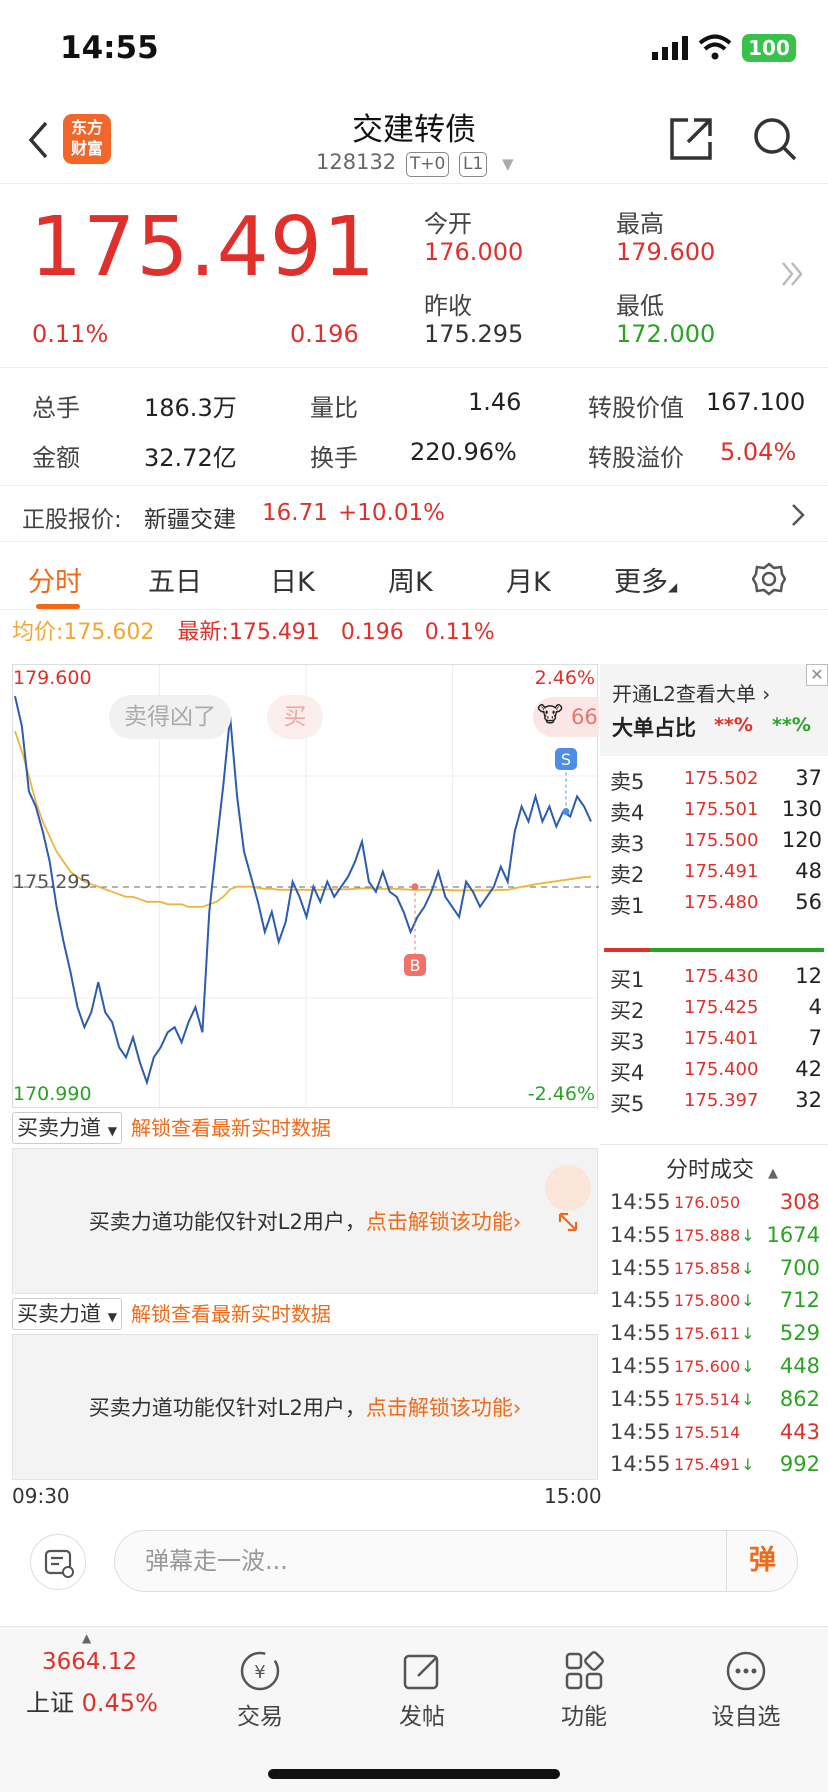 The image size is (828, 1792). I want to click on bid-level: 买2, so click(627, 1011).